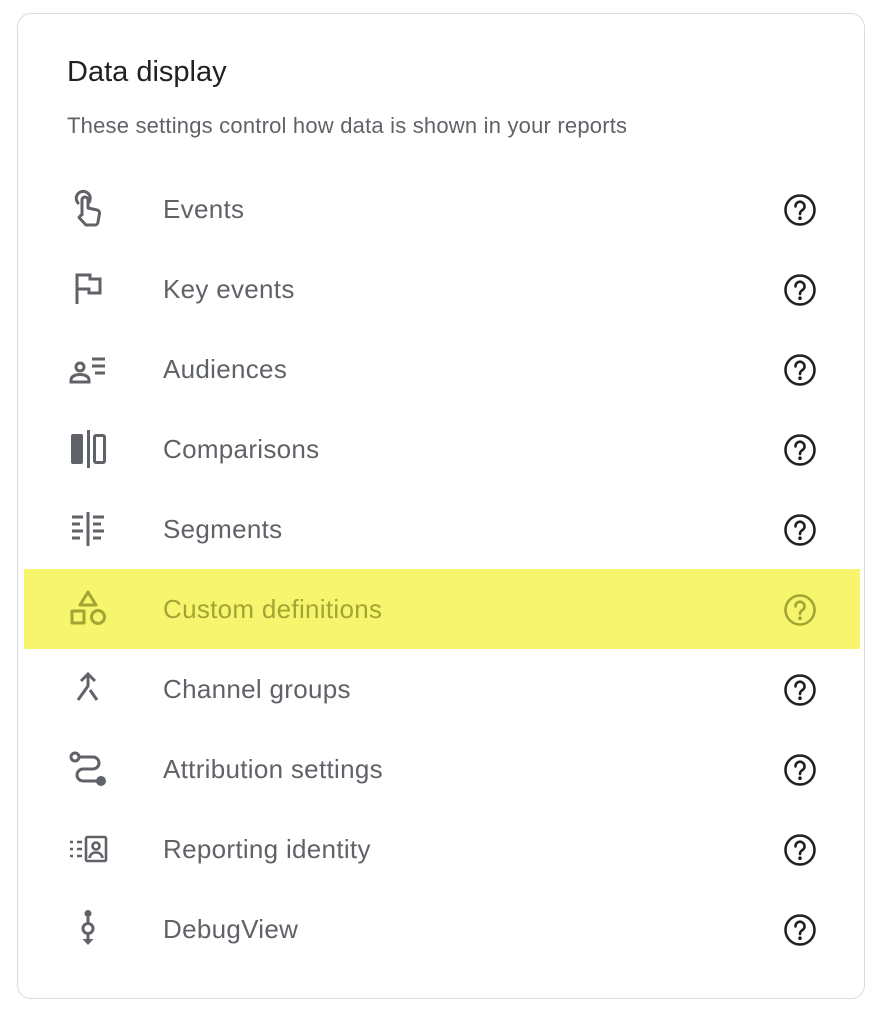 The width and height of the screenshot is (878, 1014). I want to click on list-item-debugview: DebugView, so click(441, 929).